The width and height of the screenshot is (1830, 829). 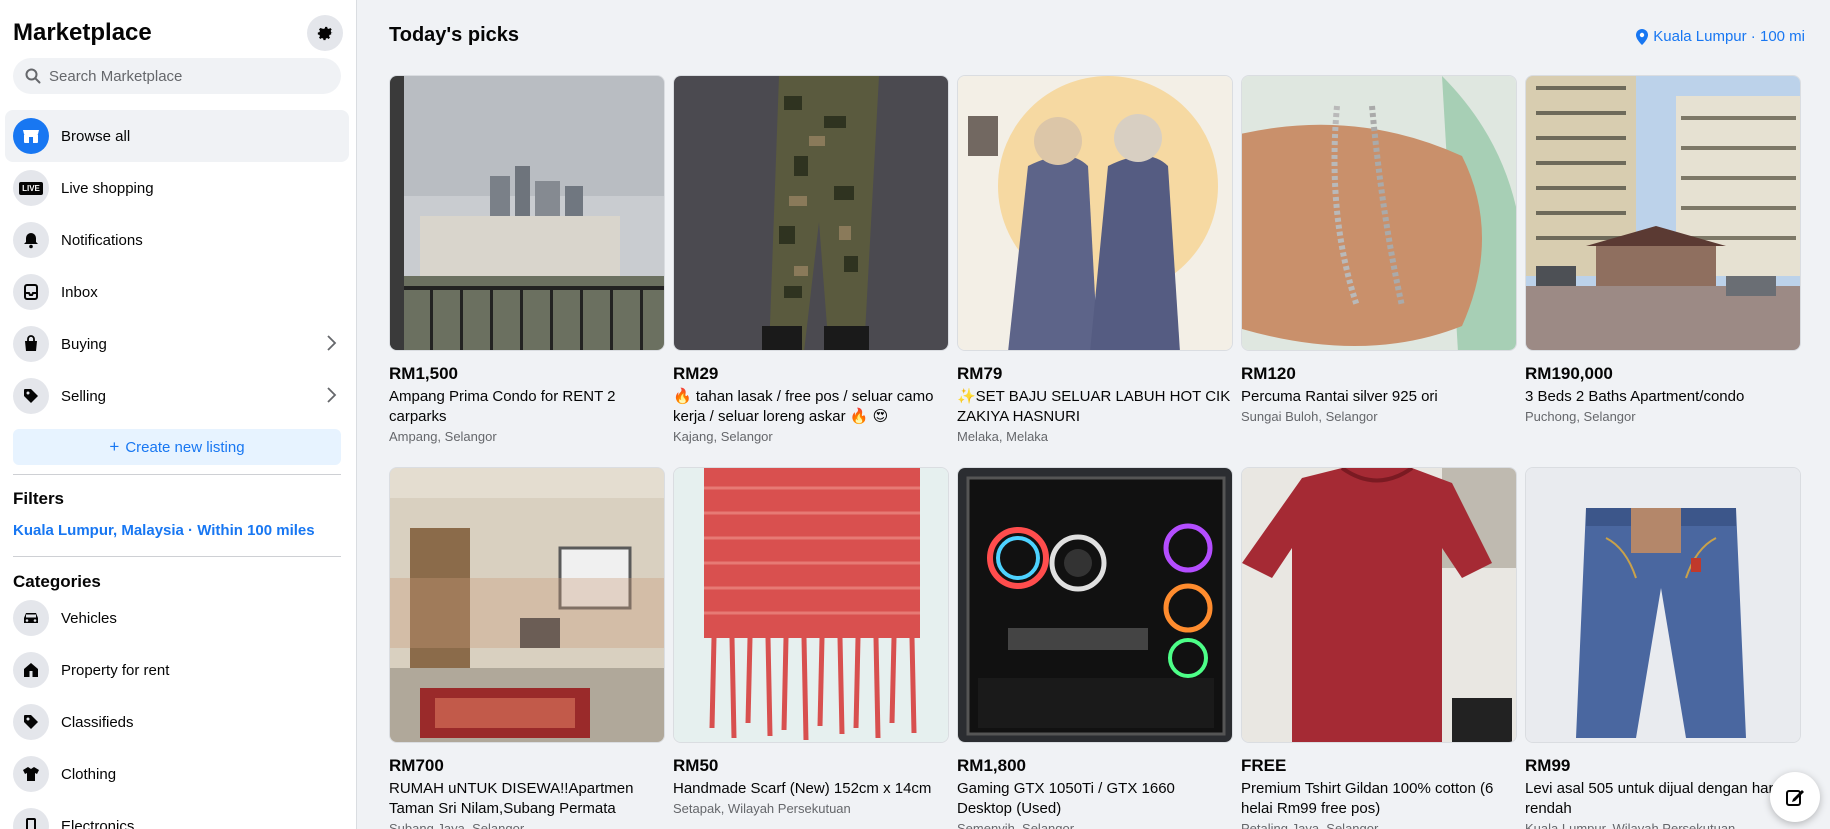 I want to click on inbox-icon, so click(x=31, y=292).